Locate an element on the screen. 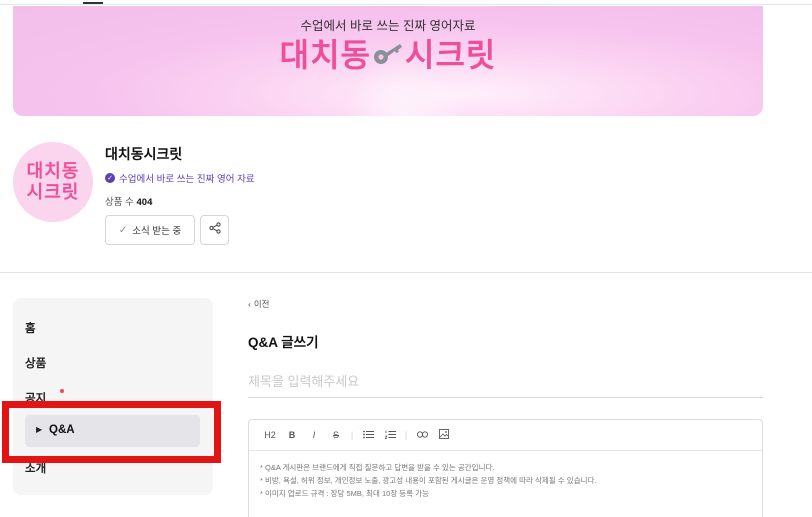  store-name: 대치동시크릿 is located at coordinates (144, 154).